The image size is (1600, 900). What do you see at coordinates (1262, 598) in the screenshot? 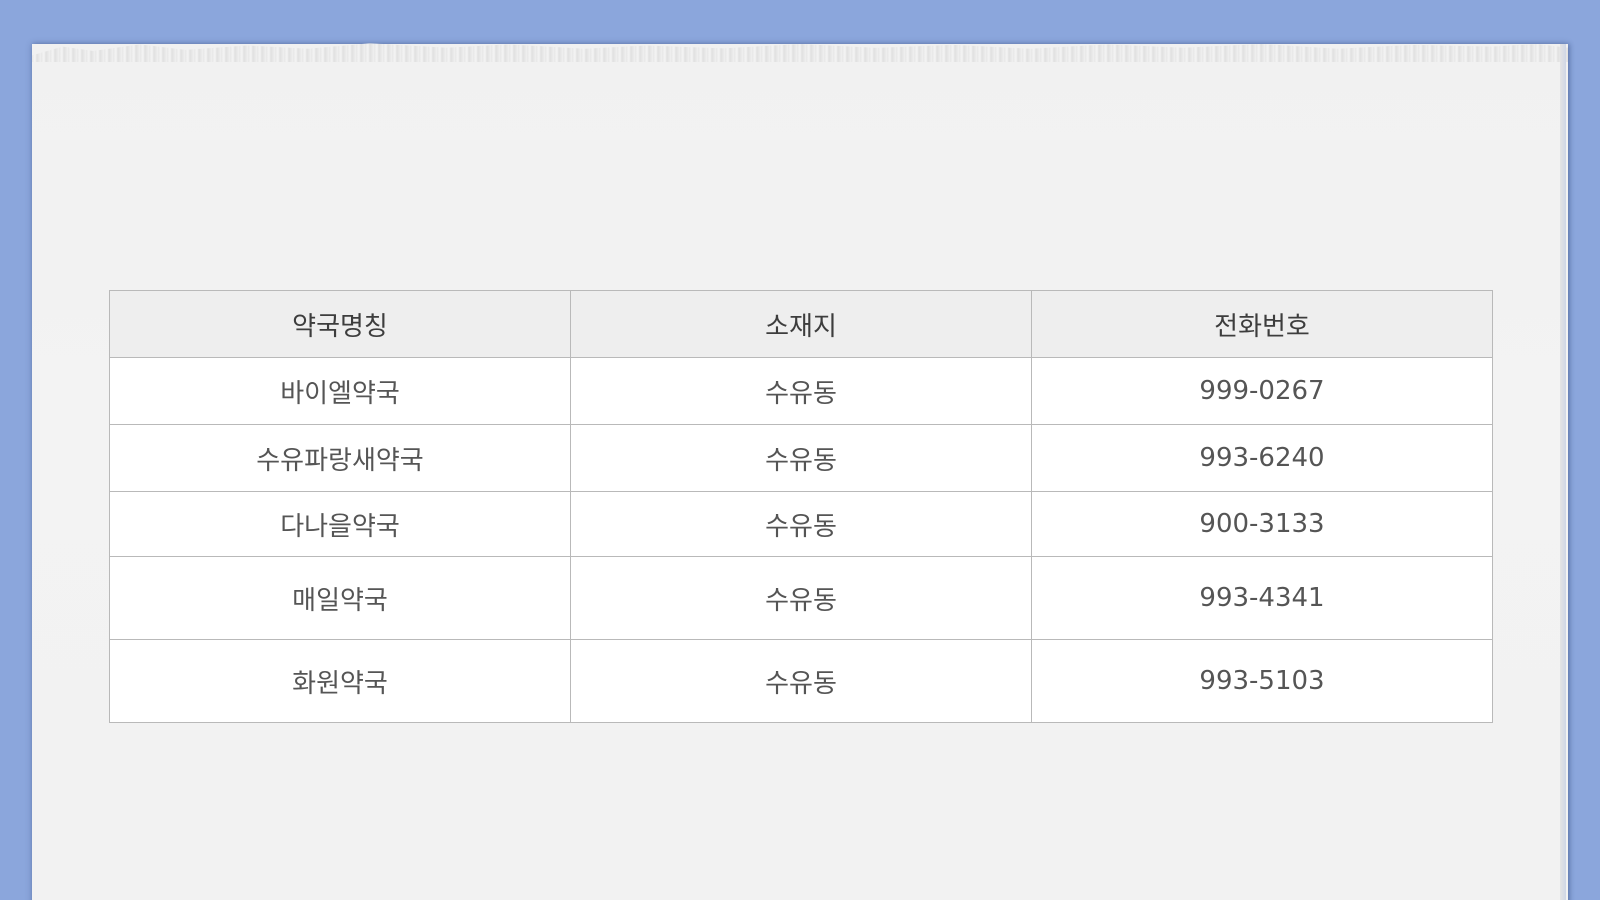
I see `cell-phone: 993-4341` at bounding box center [1262, 598].